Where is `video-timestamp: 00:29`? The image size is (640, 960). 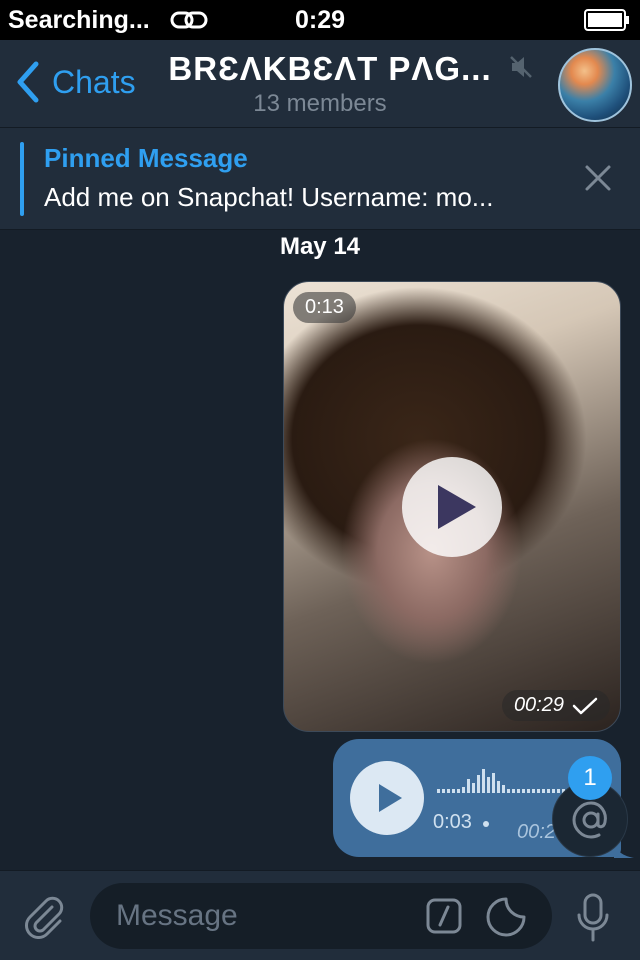 video-timestamp: 00:29 is located at coordinates (555, 705).